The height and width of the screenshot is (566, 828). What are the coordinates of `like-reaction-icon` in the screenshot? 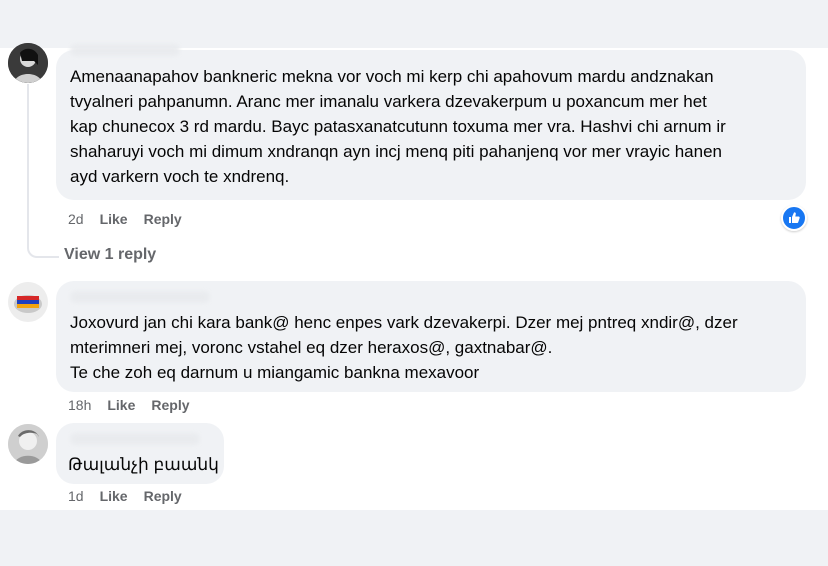 It's located at (794, 218).